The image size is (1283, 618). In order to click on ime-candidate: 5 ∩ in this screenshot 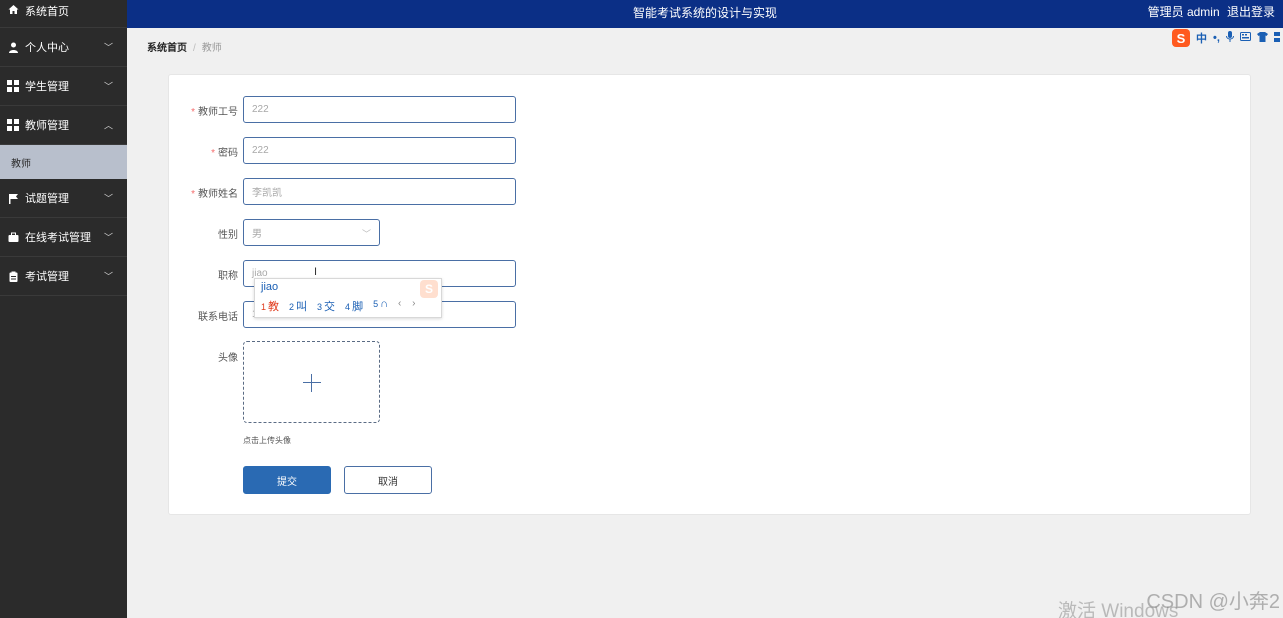, I will do `click(380, 306)`.